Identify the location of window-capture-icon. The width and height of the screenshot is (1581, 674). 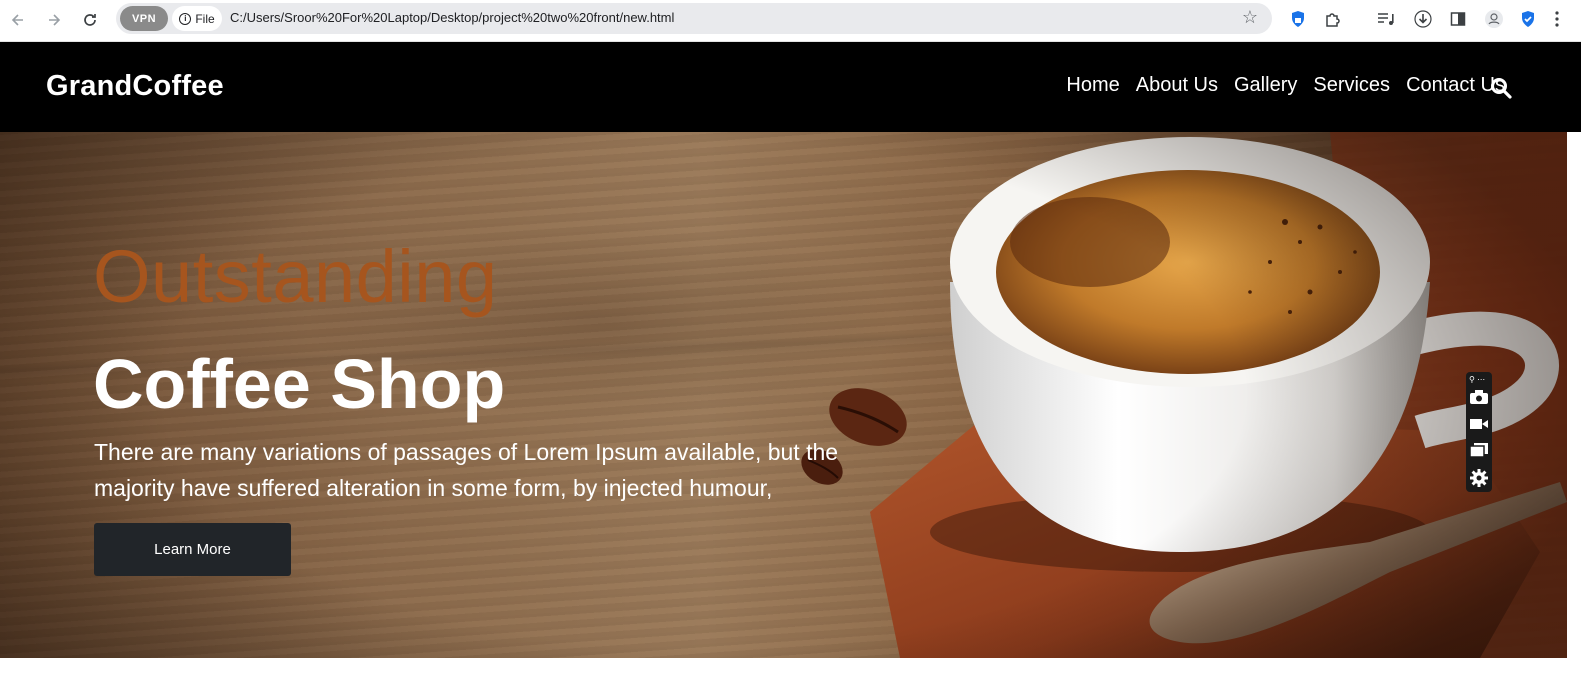
(1479, 450).